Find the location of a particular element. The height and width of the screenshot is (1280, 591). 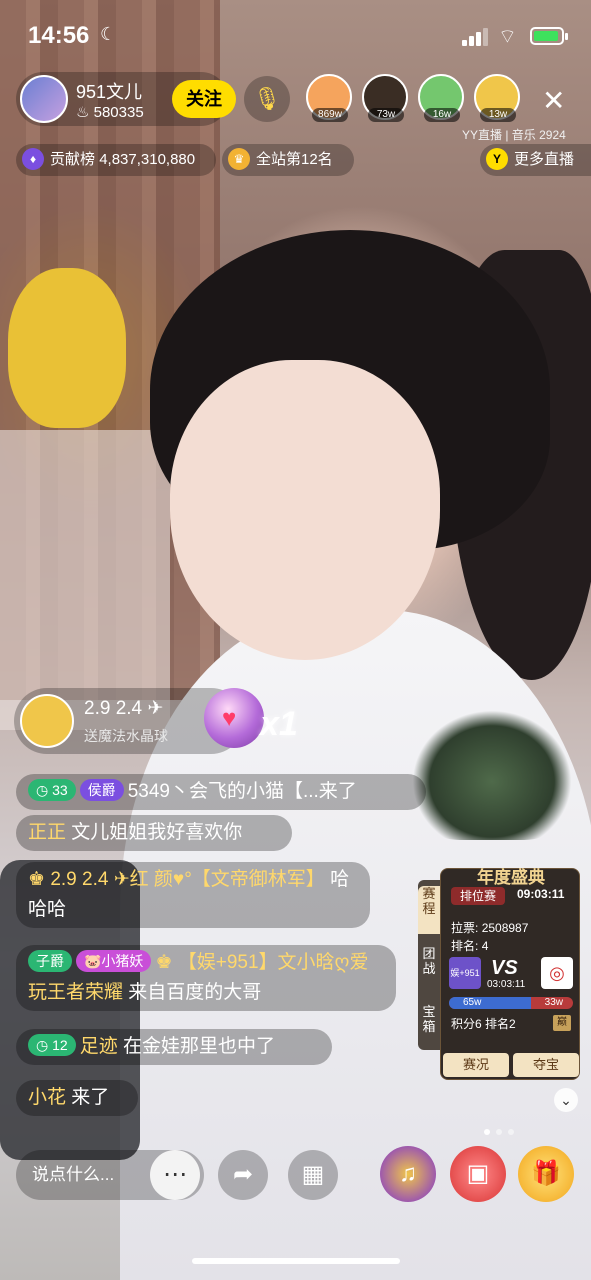

apps-icon: ▦ is located at coordinates (313, 1175).